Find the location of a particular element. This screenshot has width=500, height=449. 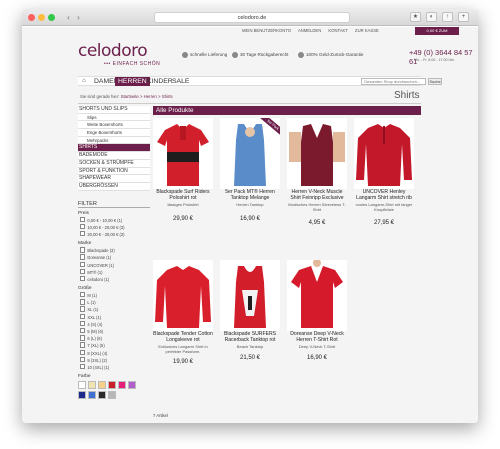

size-option-checkbox: 5 (M) (6) is located at coordinates (114, 331).